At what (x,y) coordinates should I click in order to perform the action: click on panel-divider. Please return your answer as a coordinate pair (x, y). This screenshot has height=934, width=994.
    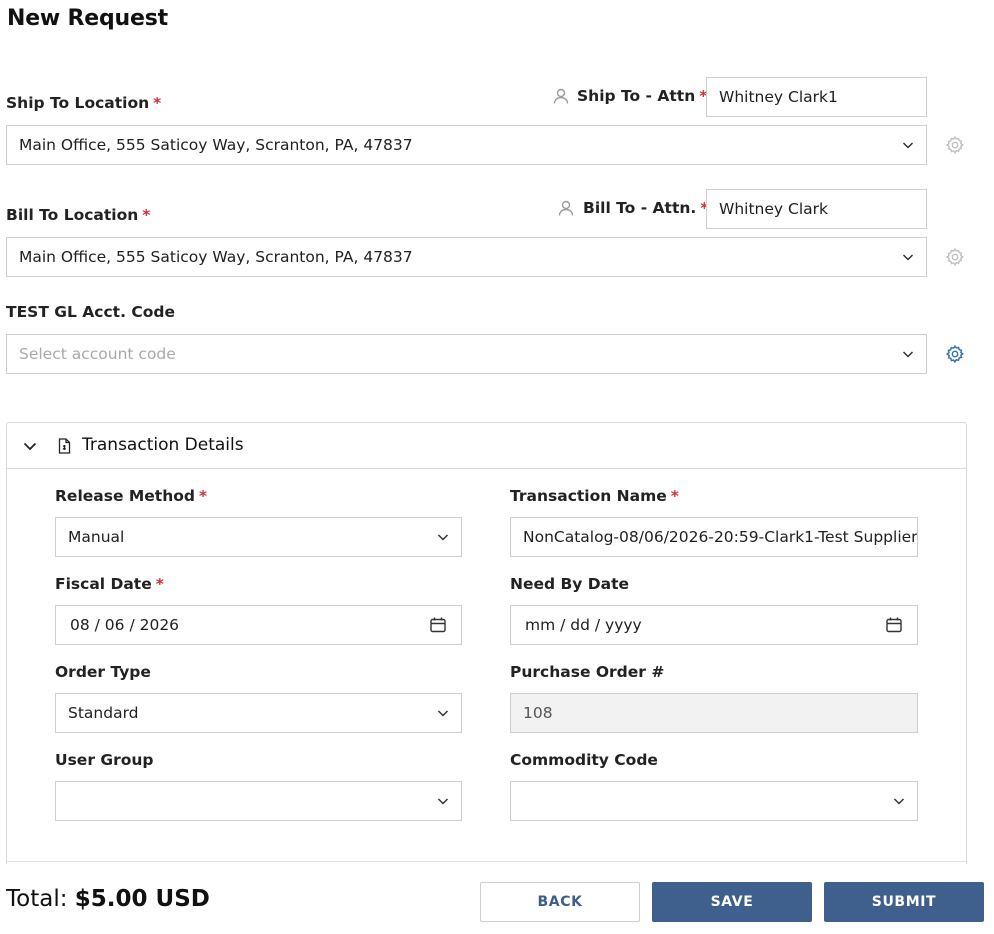
    Looking at the image, I should click on (486, 861).